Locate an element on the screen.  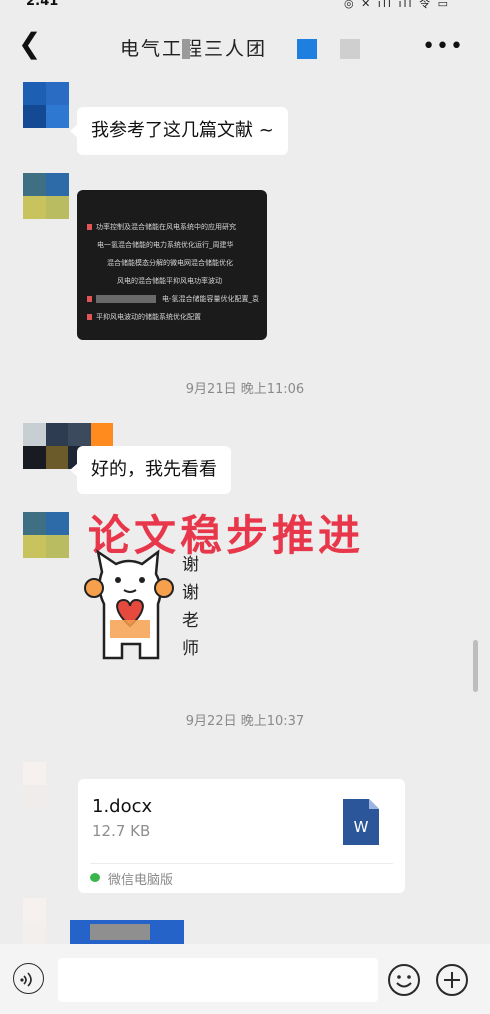
status-bar: 2:41 ◎ ✕ ıll ıll 令 ▭ is located at coordinates (245, 6).